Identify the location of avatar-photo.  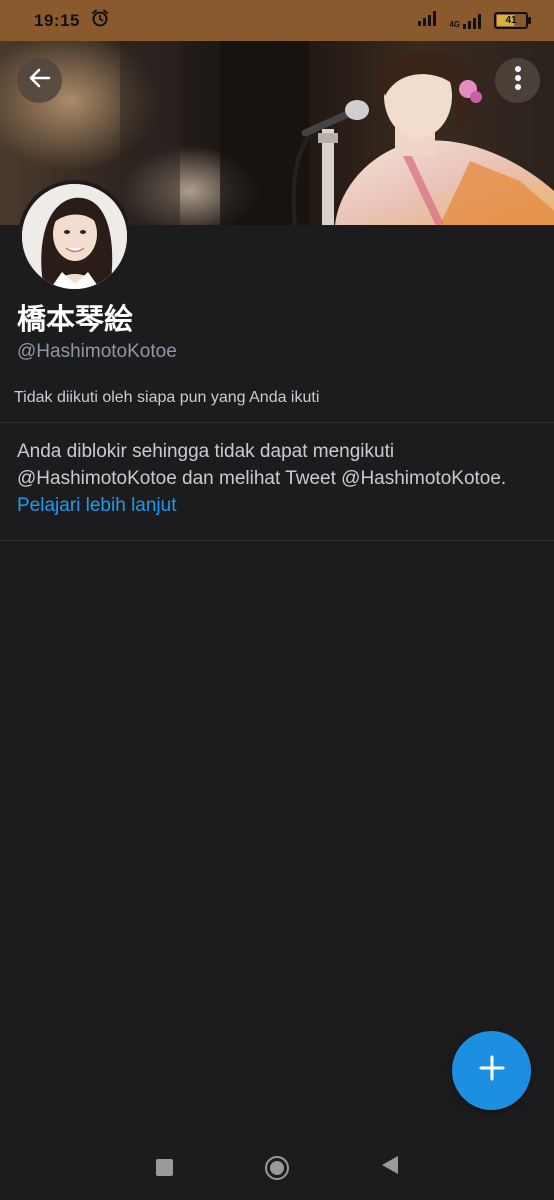
(74, 236).